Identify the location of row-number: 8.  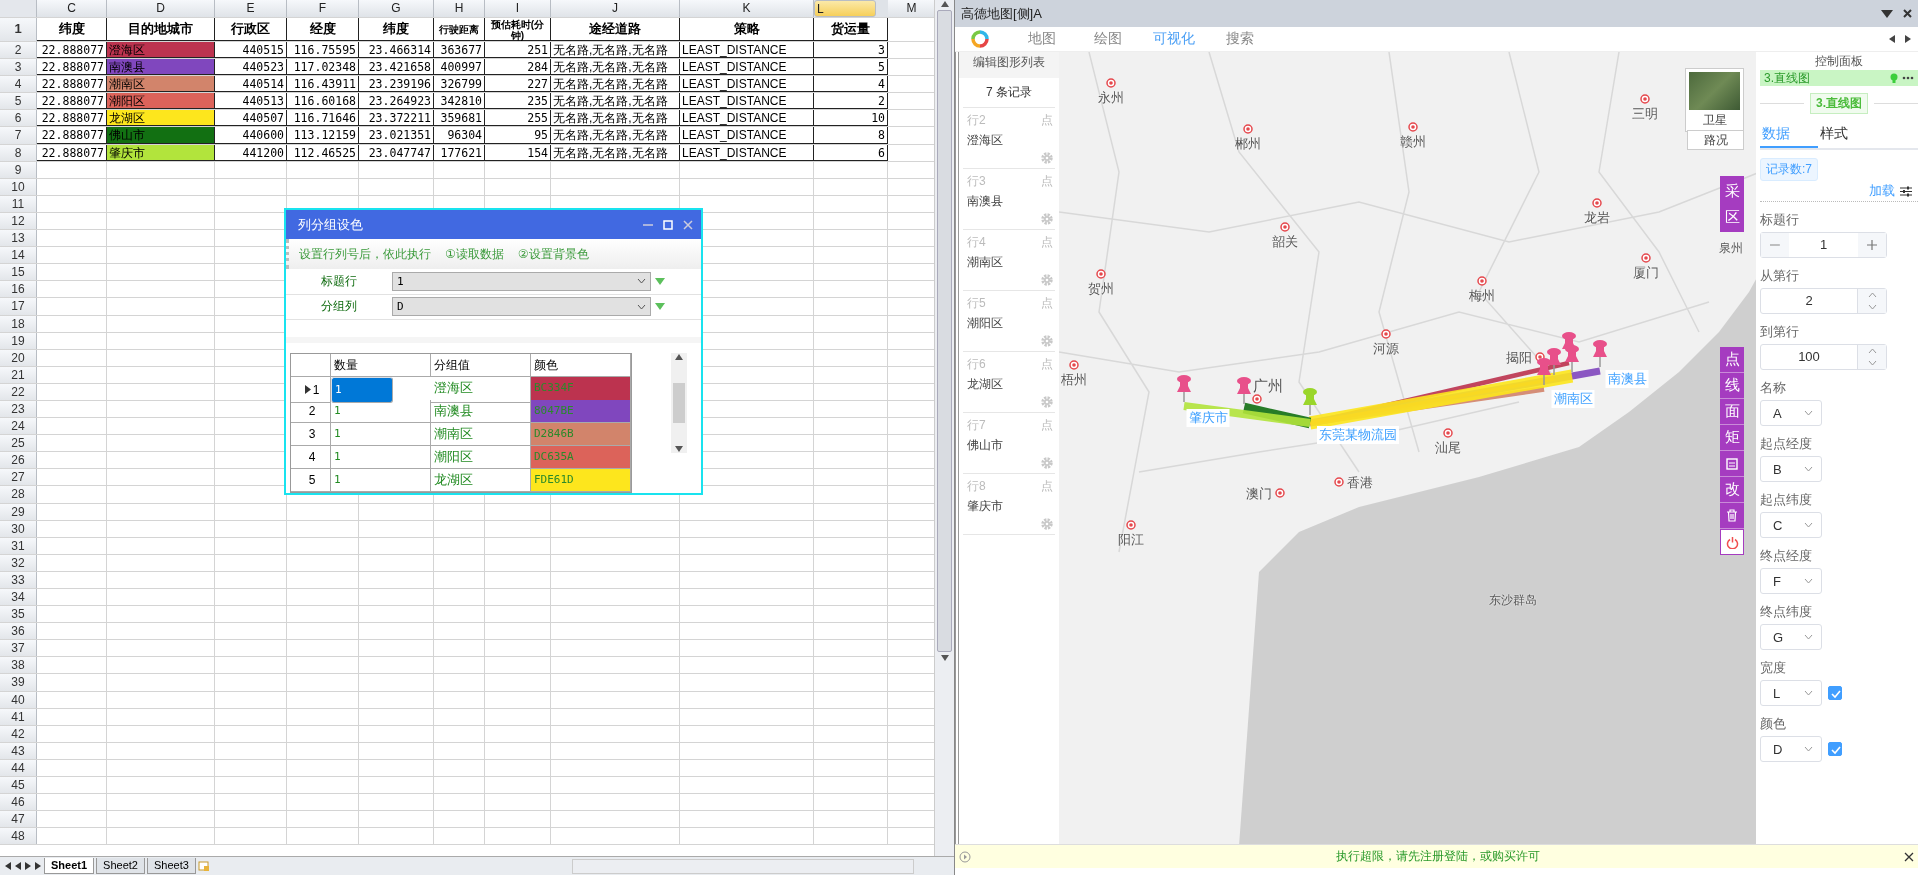
(18, 152).